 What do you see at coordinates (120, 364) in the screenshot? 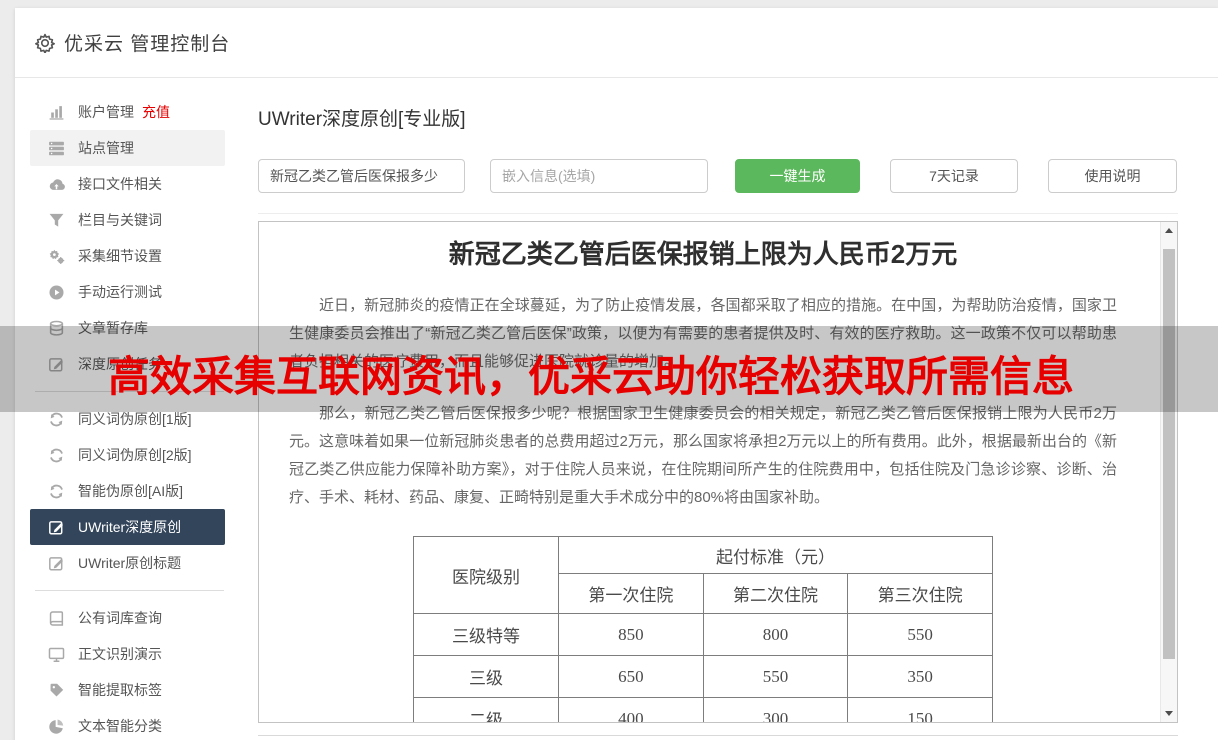
I see `sidebar-item-label: 深度原创任务` at bounding box center [120, 364].